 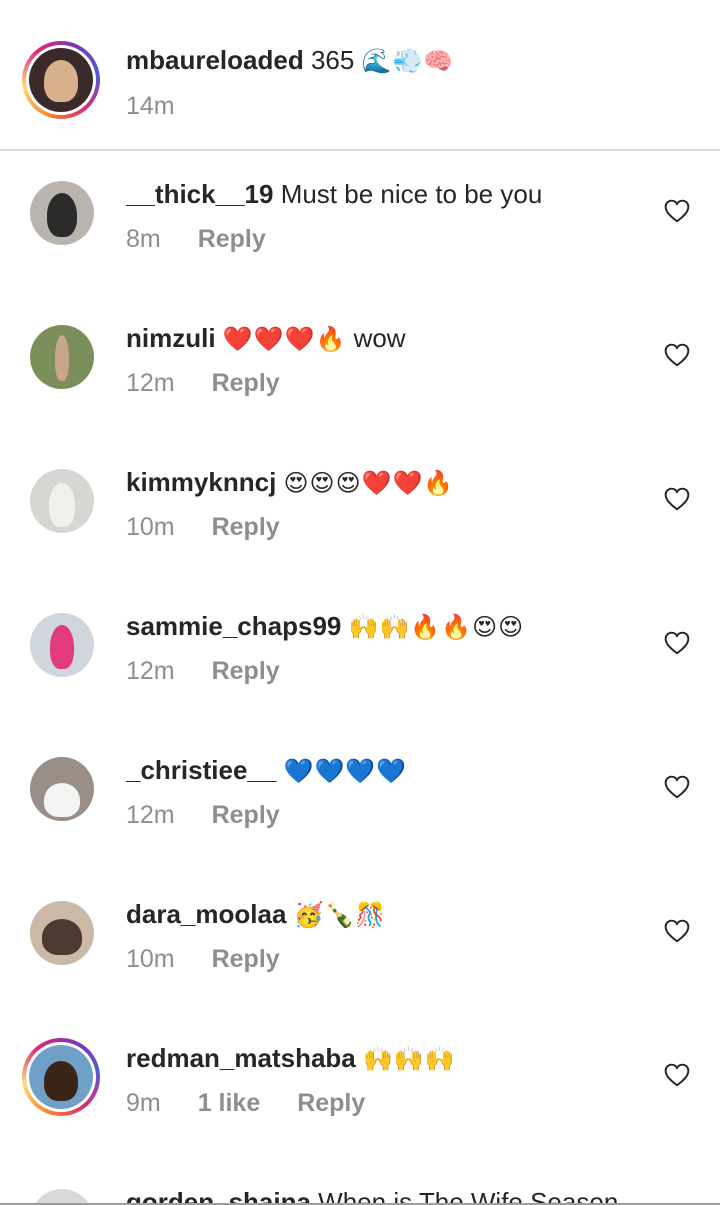 What do you see at coordinates (408, 61) in the screenshot?
I see `caption-emojis: 🌊💨🧠` at bounding box center [408, 61].